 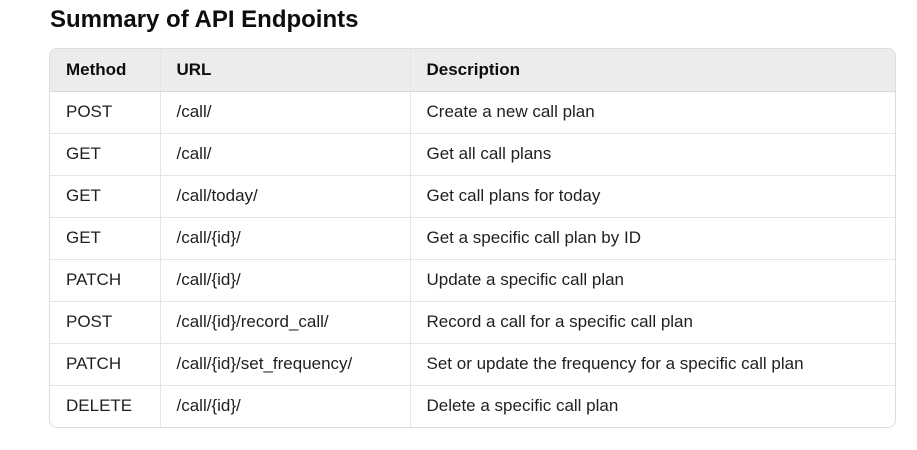 What do you see at coordinates (652, 279) in the screenshot?
I see `cell-description: Update a specific call plan` at bounding box center [652, 279].